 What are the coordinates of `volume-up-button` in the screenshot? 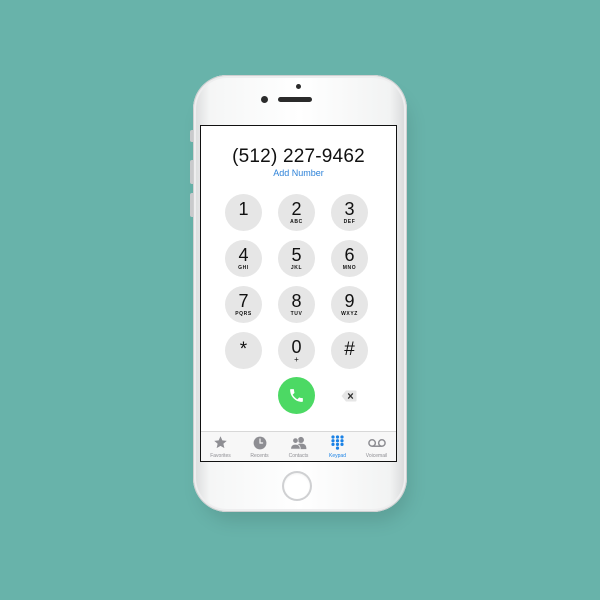 It's located at (191, 172).